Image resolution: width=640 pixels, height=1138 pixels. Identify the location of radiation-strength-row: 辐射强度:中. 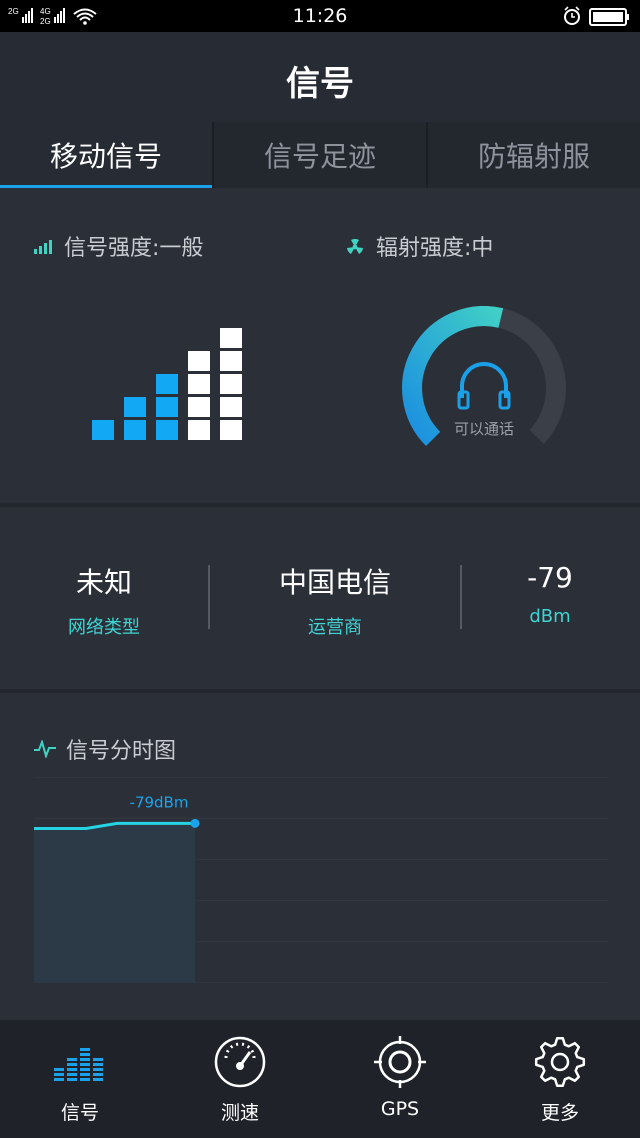
(418, 246).